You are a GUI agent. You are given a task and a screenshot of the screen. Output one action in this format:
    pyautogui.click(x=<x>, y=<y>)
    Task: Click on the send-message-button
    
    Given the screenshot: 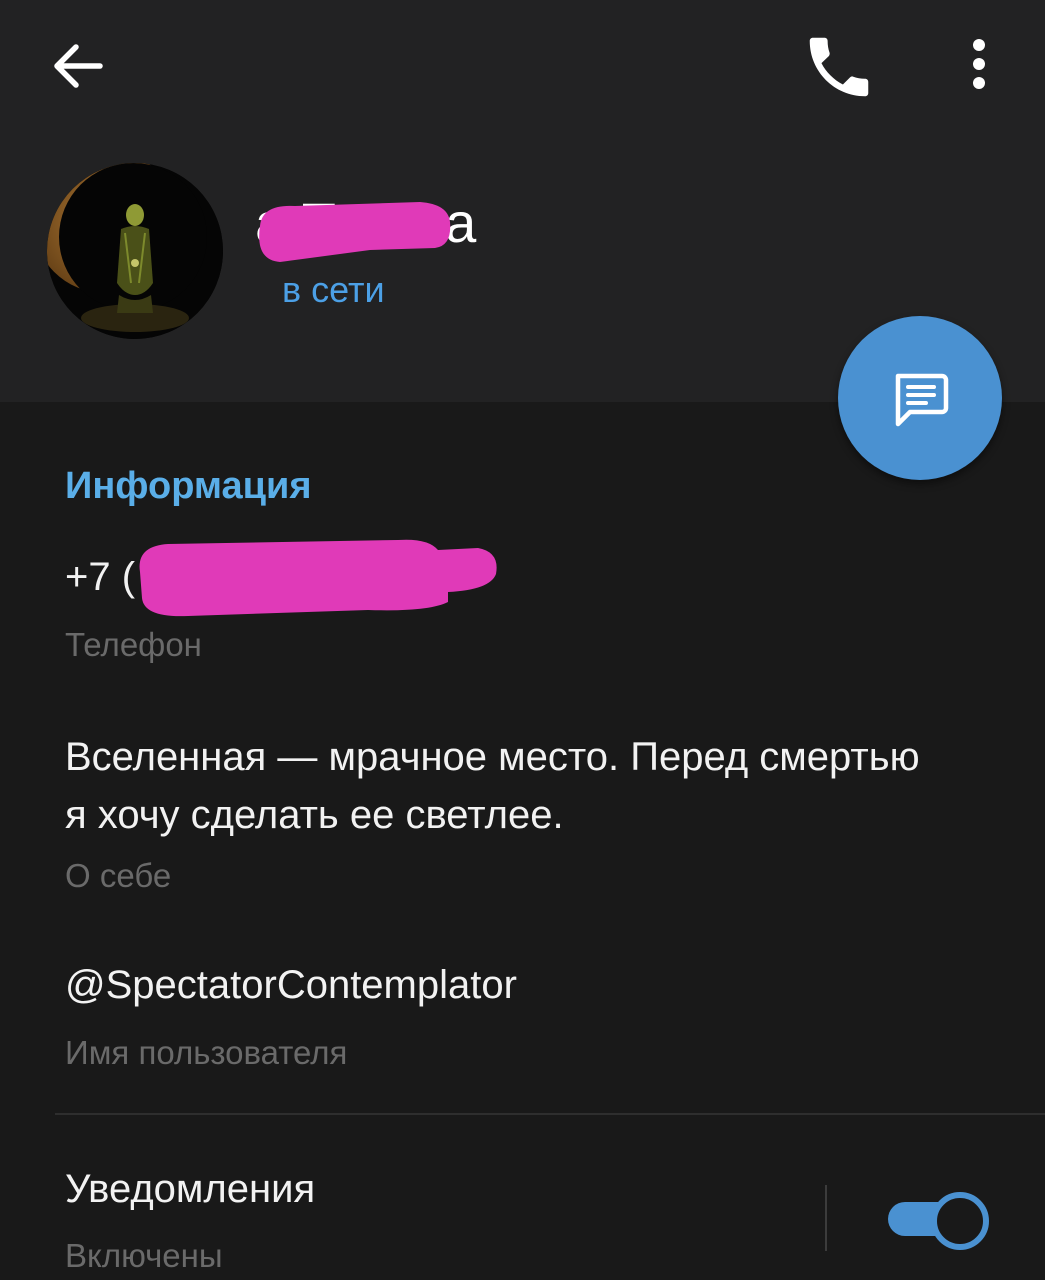 What is the action you would take?
    pyautogui.click(x=920, y=398)
    